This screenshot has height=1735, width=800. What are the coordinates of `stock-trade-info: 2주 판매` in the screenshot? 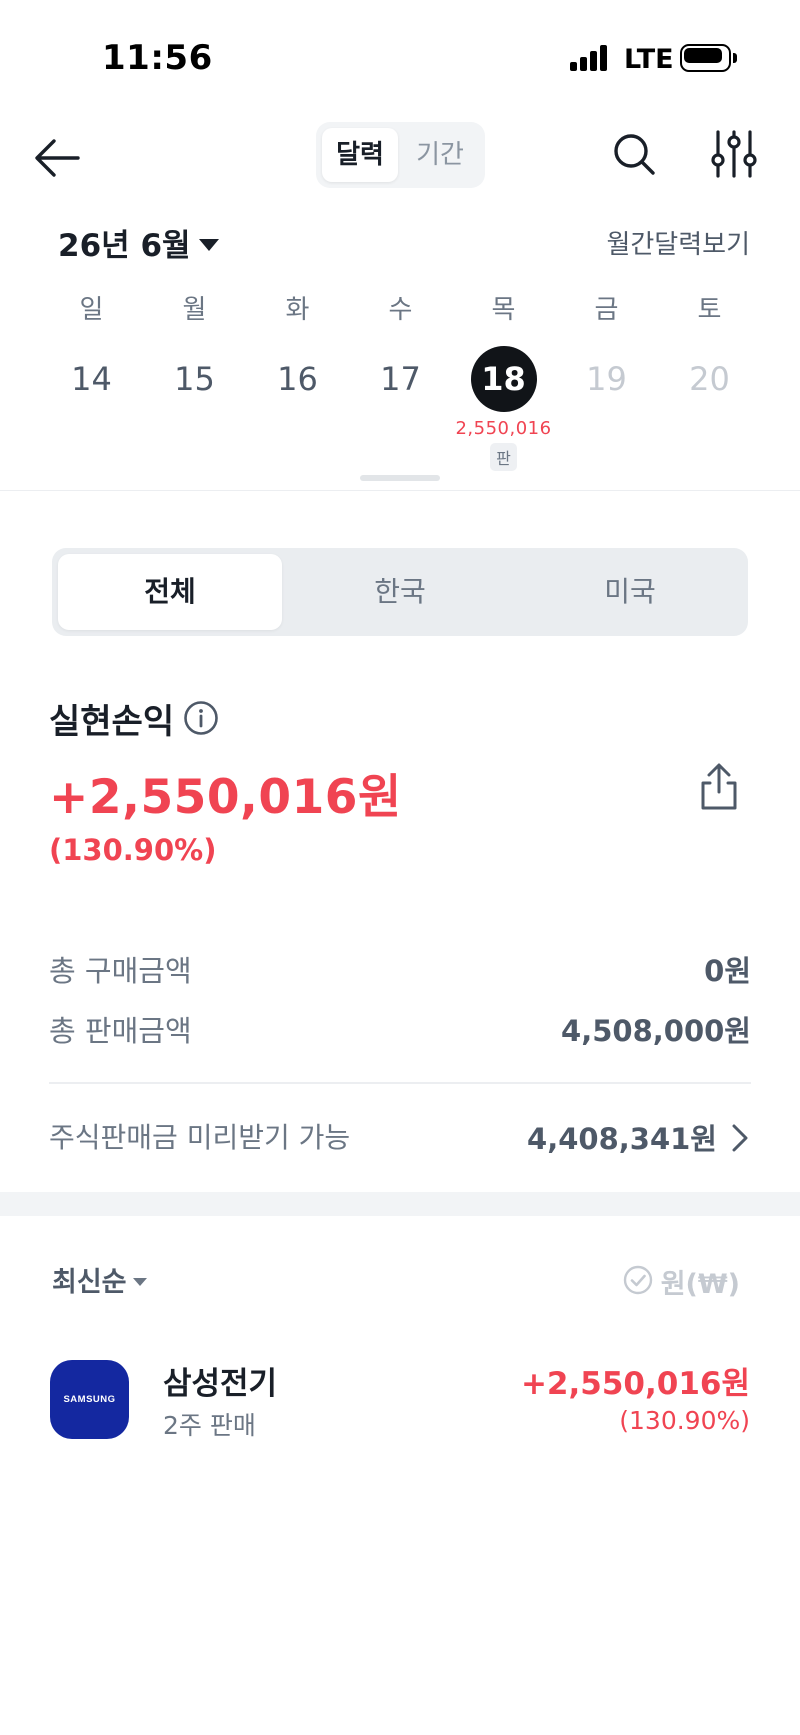 It's located at (209, 1425).